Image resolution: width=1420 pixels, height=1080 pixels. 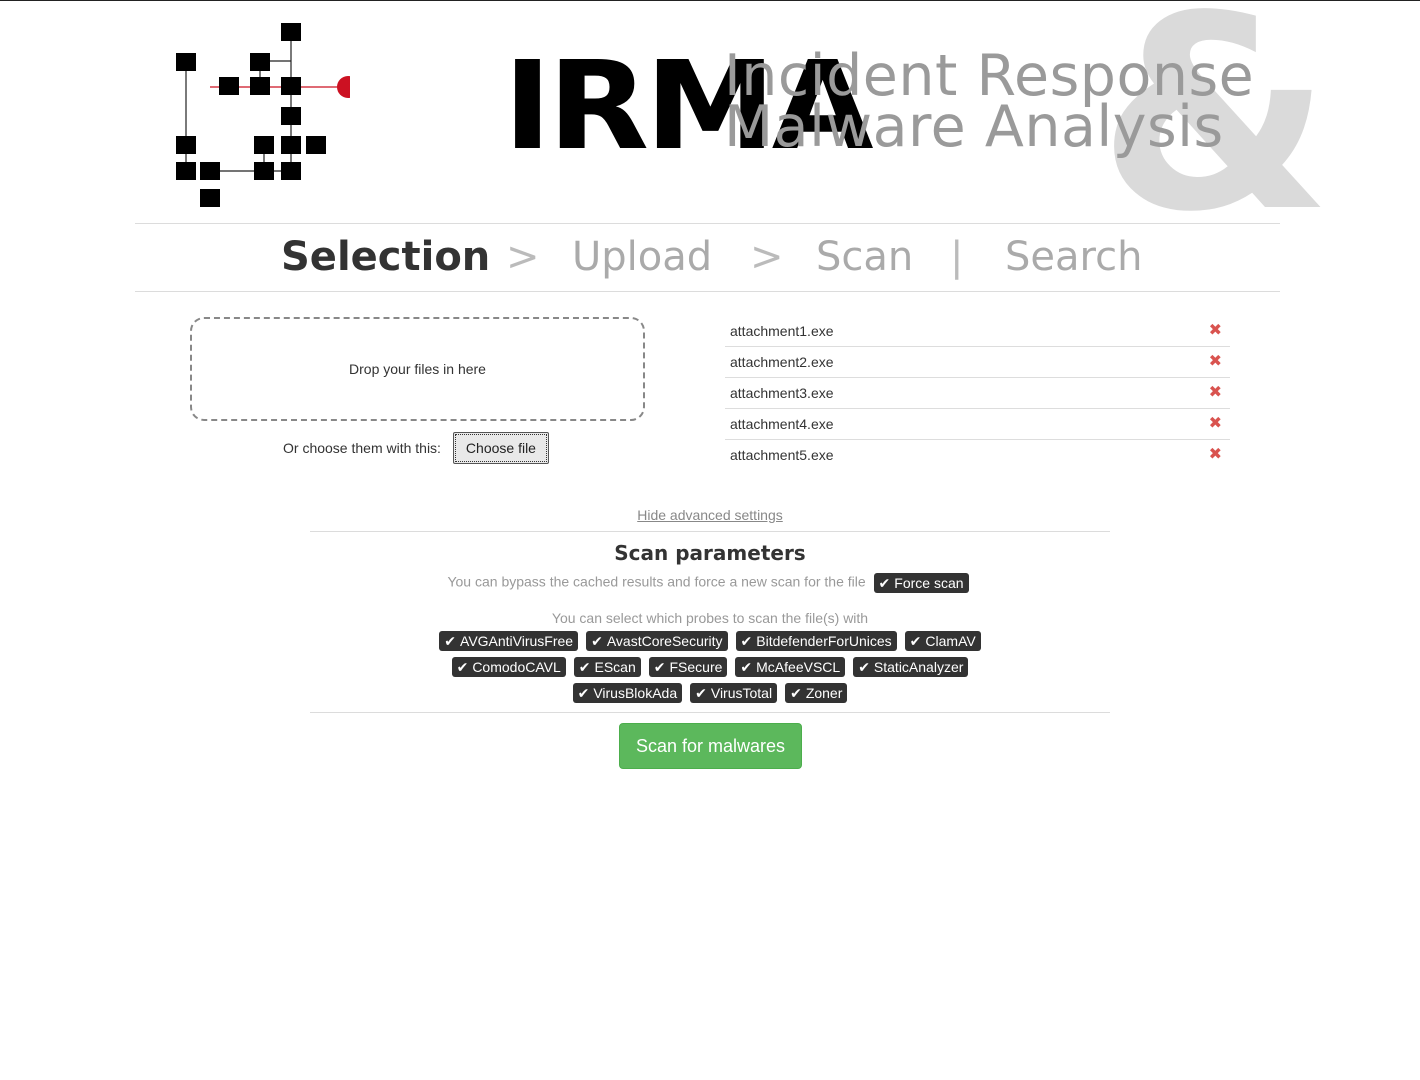 What do you see at coordinates (710, 746) in the screenshot?
I see `scan-for-malwares-button: Scan for malwares` at bounding box center [710, 746].